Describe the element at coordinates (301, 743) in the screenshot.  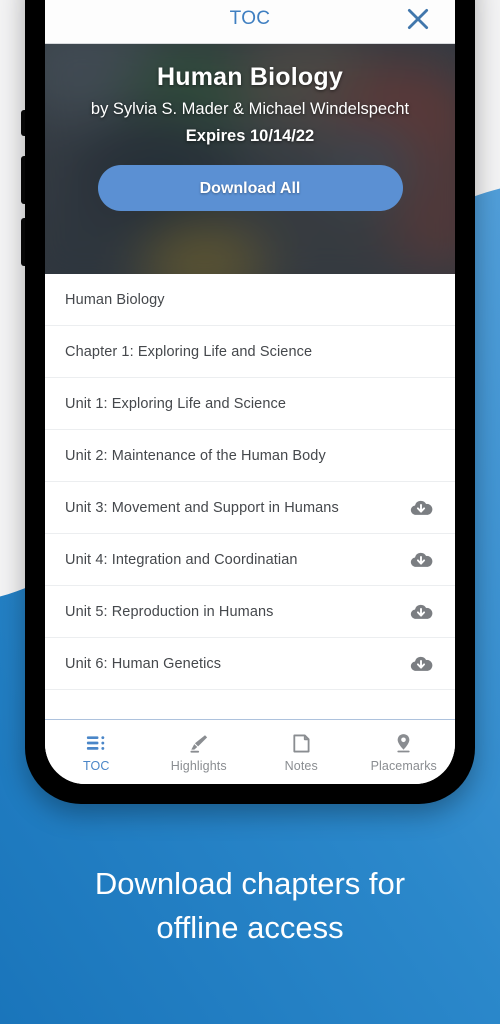
I see `note-page-icon` at that location.